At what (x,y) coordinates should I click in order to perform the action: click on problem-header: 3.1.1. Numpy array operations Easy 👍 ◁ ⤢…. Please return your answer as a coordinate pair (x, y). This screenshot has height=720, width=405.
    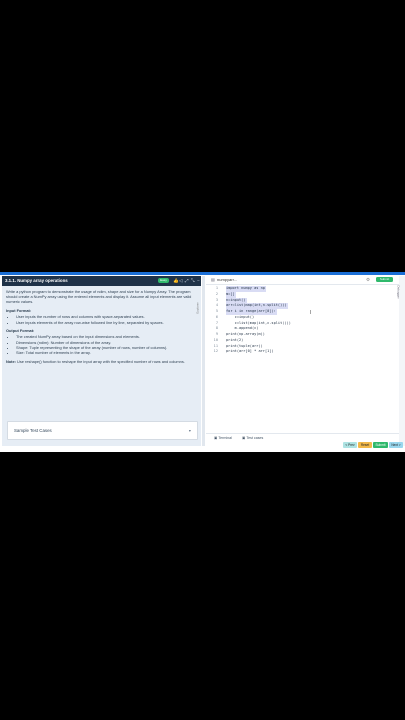
    Looking at the image, I should click on (101, 281).